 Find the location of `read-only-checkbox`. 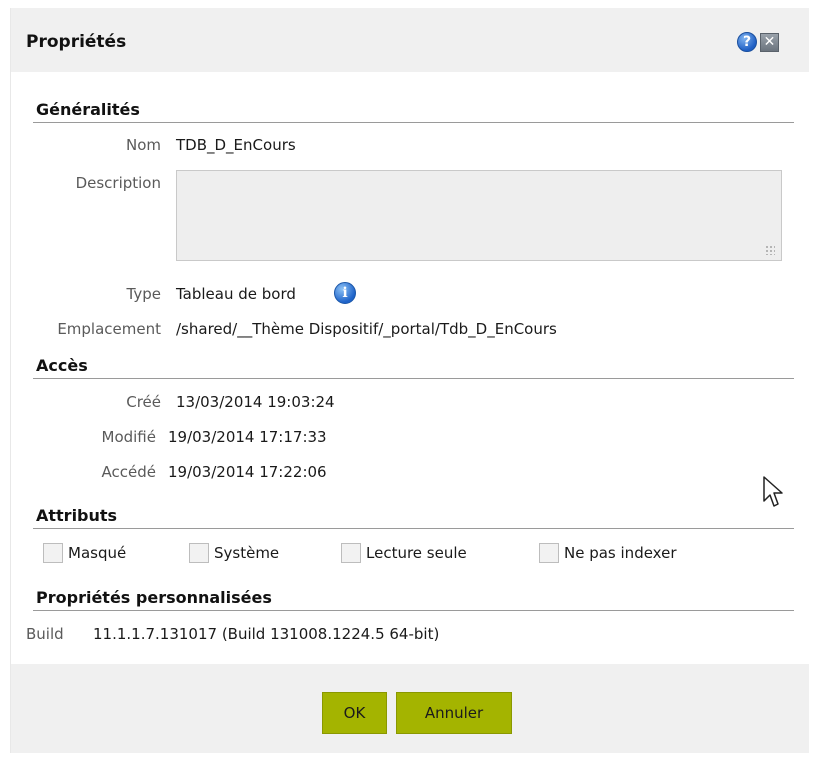

read-only-checkbox is located at coordinates (351, 553).